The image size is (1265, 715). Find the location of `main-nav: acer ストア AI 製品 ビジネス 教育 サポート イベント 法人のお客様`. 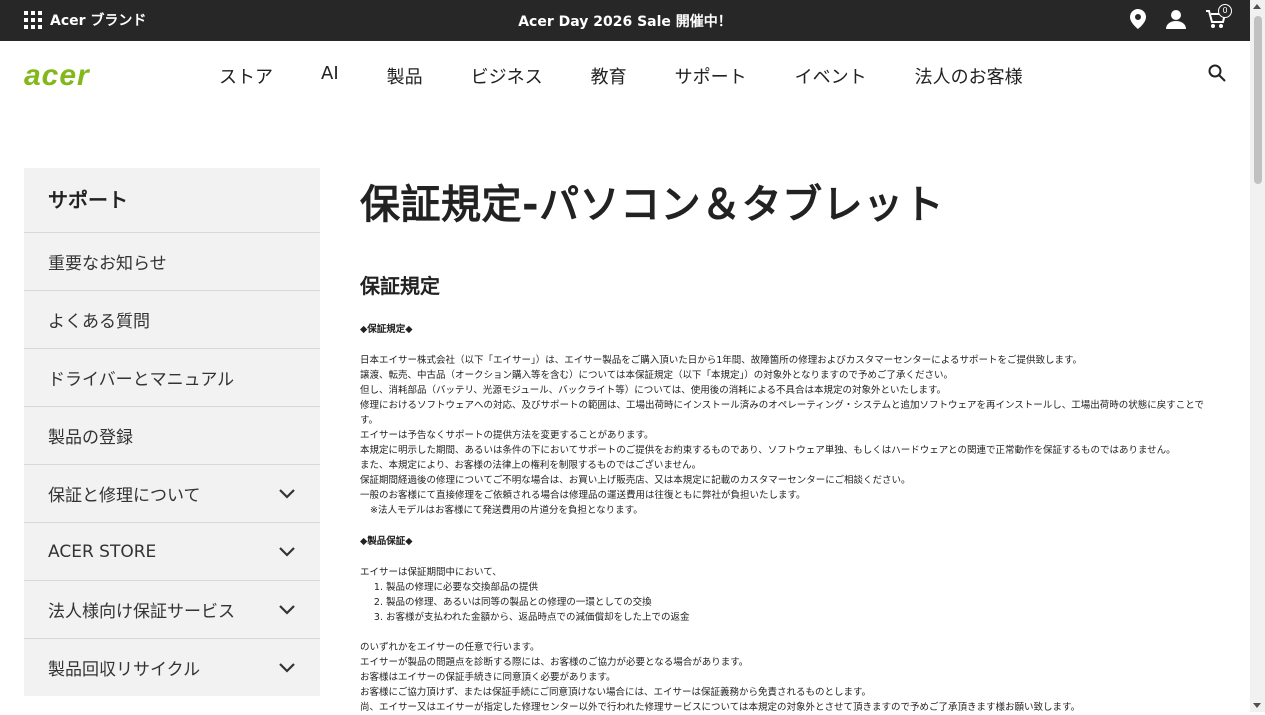

main-nav: acer ストア AI 製品 ビジネス 教育 サポート イベント 法人のお客様 is located at coordinates (625, 76).